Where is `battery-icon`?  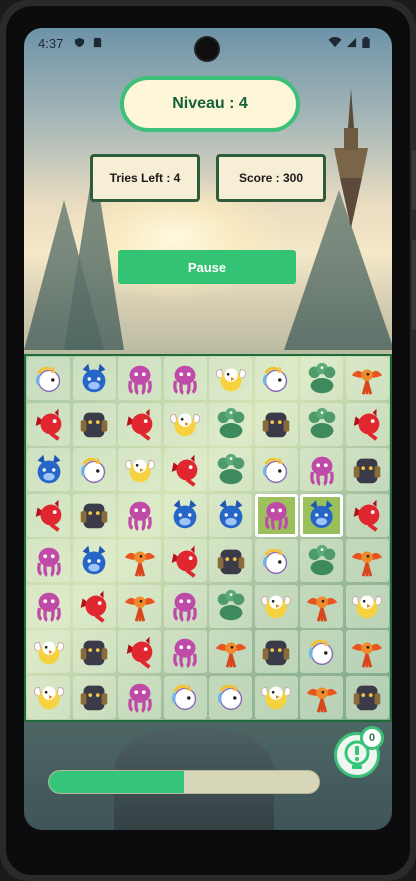 battery-icon is located at coordinates (366, 42).